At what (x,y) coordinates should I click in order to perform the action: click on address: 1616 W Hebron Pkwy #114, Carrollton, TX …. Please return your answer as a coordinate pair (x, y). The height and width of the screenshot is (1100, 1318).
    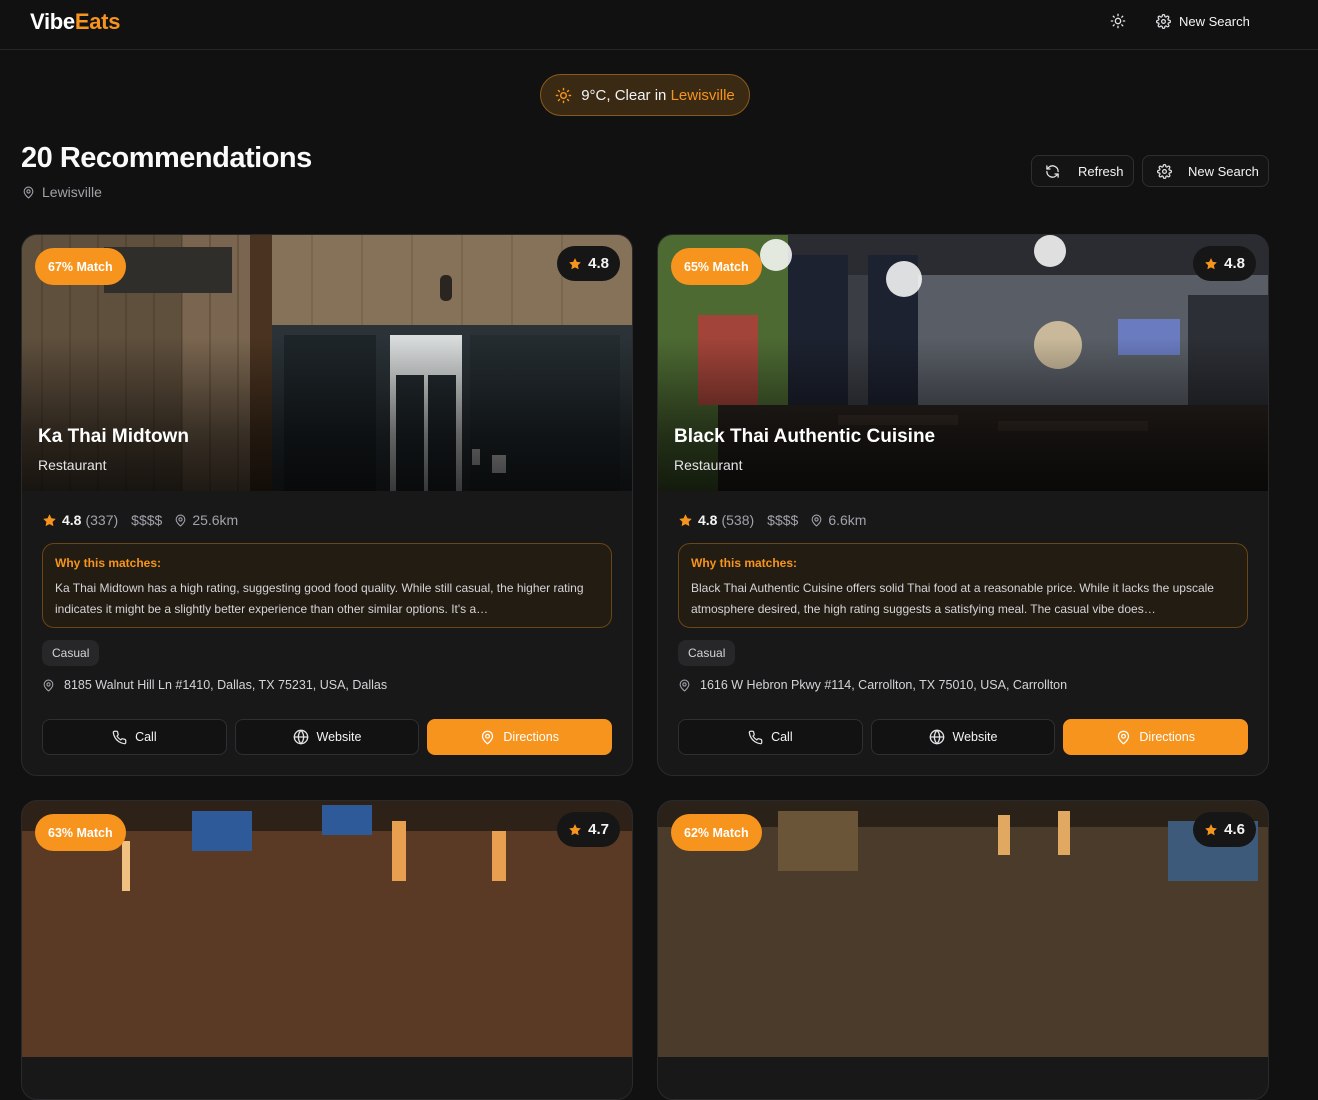
    Looking at the image, I should click on (872, 685).